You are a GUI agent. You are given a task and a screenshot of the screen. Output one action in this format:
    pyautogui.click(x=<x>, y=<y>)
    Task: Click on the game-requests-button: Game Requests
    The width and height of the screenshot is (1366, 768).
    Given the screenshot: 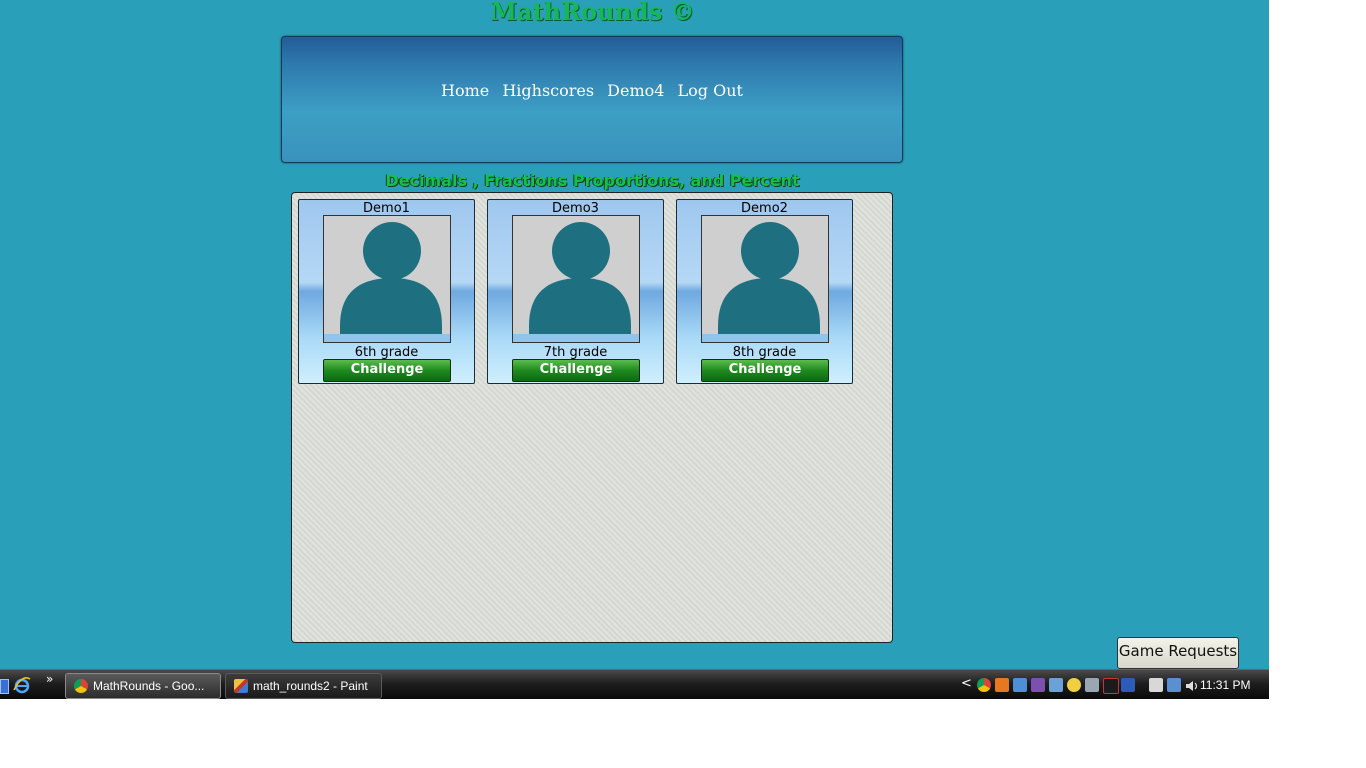 What is the action you would take?
    pyautogui.click(x=1178, y=653)
    